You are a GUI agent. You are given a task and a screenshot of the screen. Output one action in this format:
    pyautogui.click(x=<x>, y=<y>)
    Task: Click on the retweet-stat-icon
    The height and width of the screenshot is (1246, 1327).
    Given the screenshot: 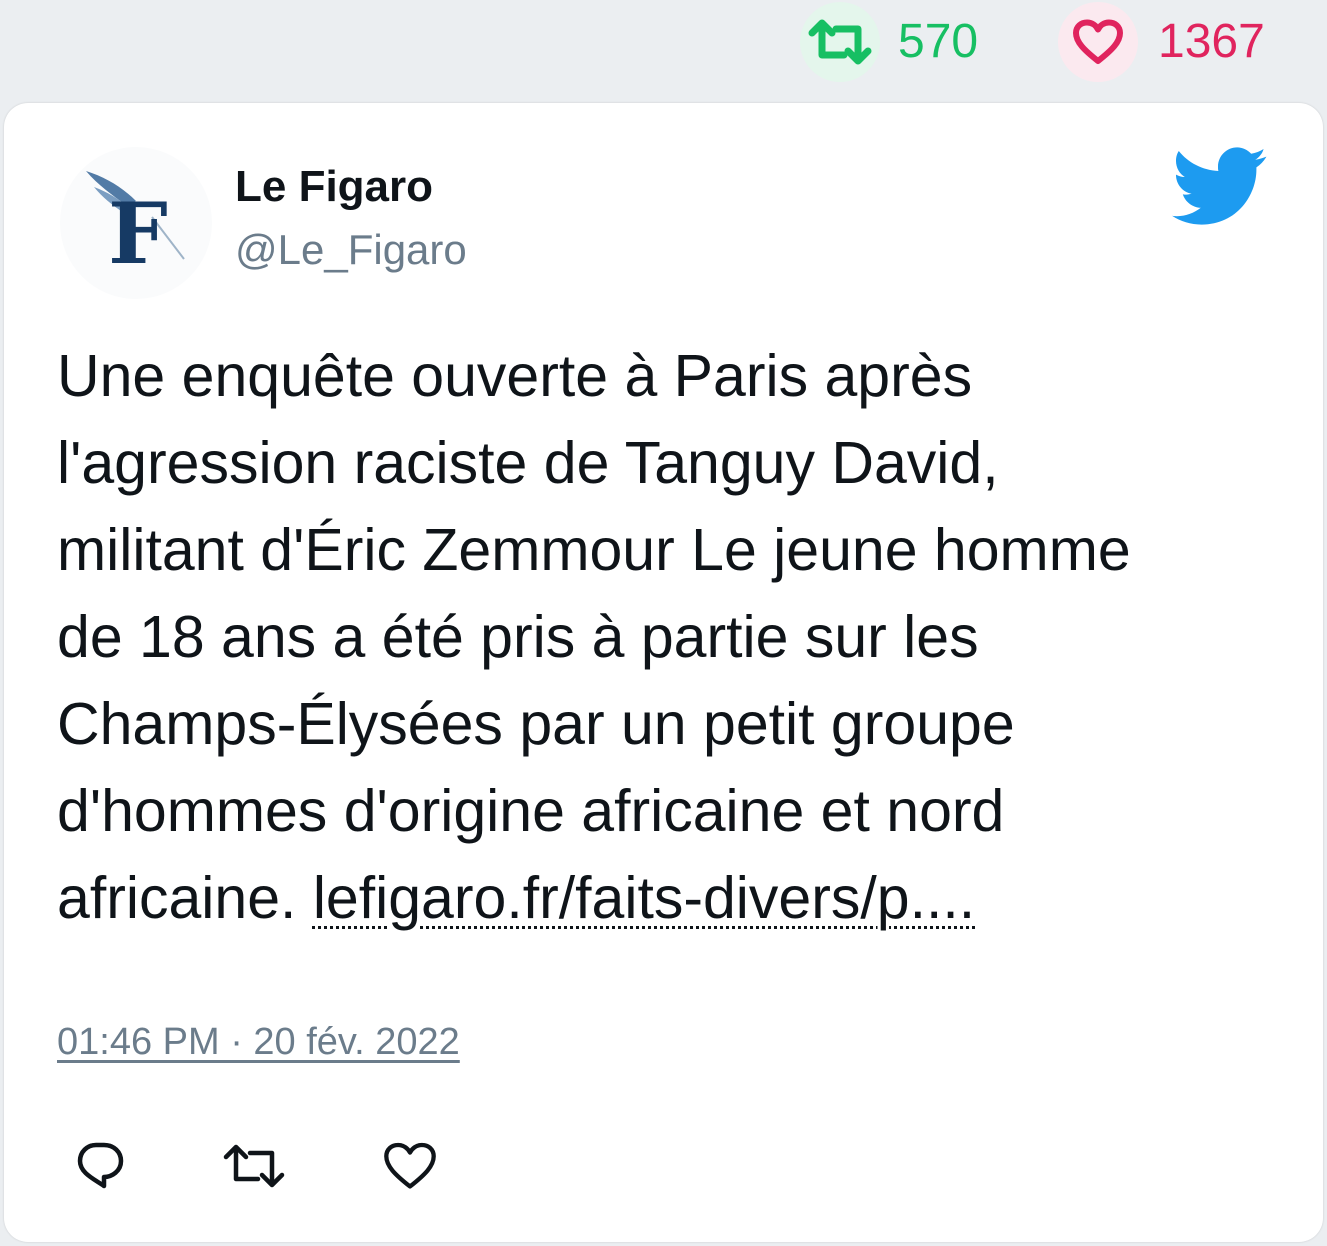 What is the action you would take?
    pyautogui.click(x=840, y=42)
    